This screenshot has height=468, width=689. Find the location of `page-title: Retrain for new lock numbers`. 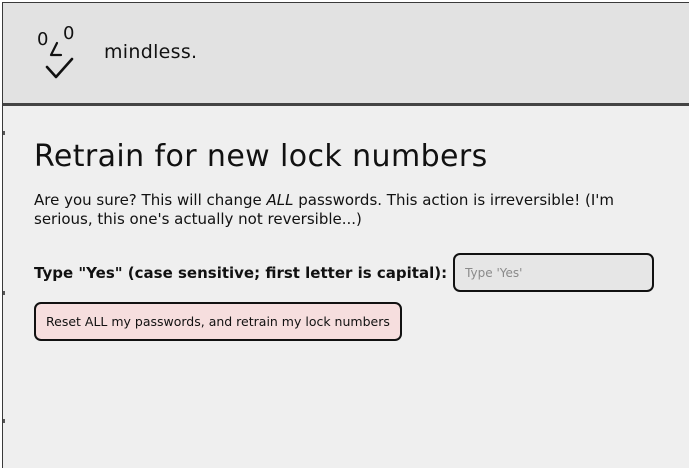

page-title: Retrain for new lock numbers is located at coordinates (261, 156).